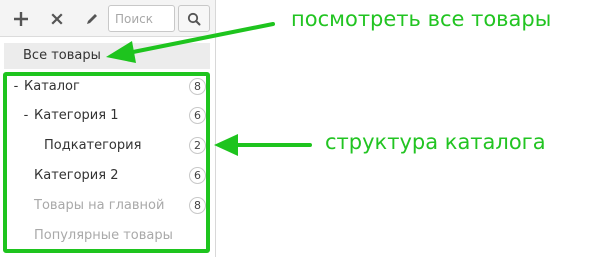 This screenshot has width=589, height=257. Describe the element at coordinates (190, 42) in the screenshot. I see `arrow-to-all-products` at that location.